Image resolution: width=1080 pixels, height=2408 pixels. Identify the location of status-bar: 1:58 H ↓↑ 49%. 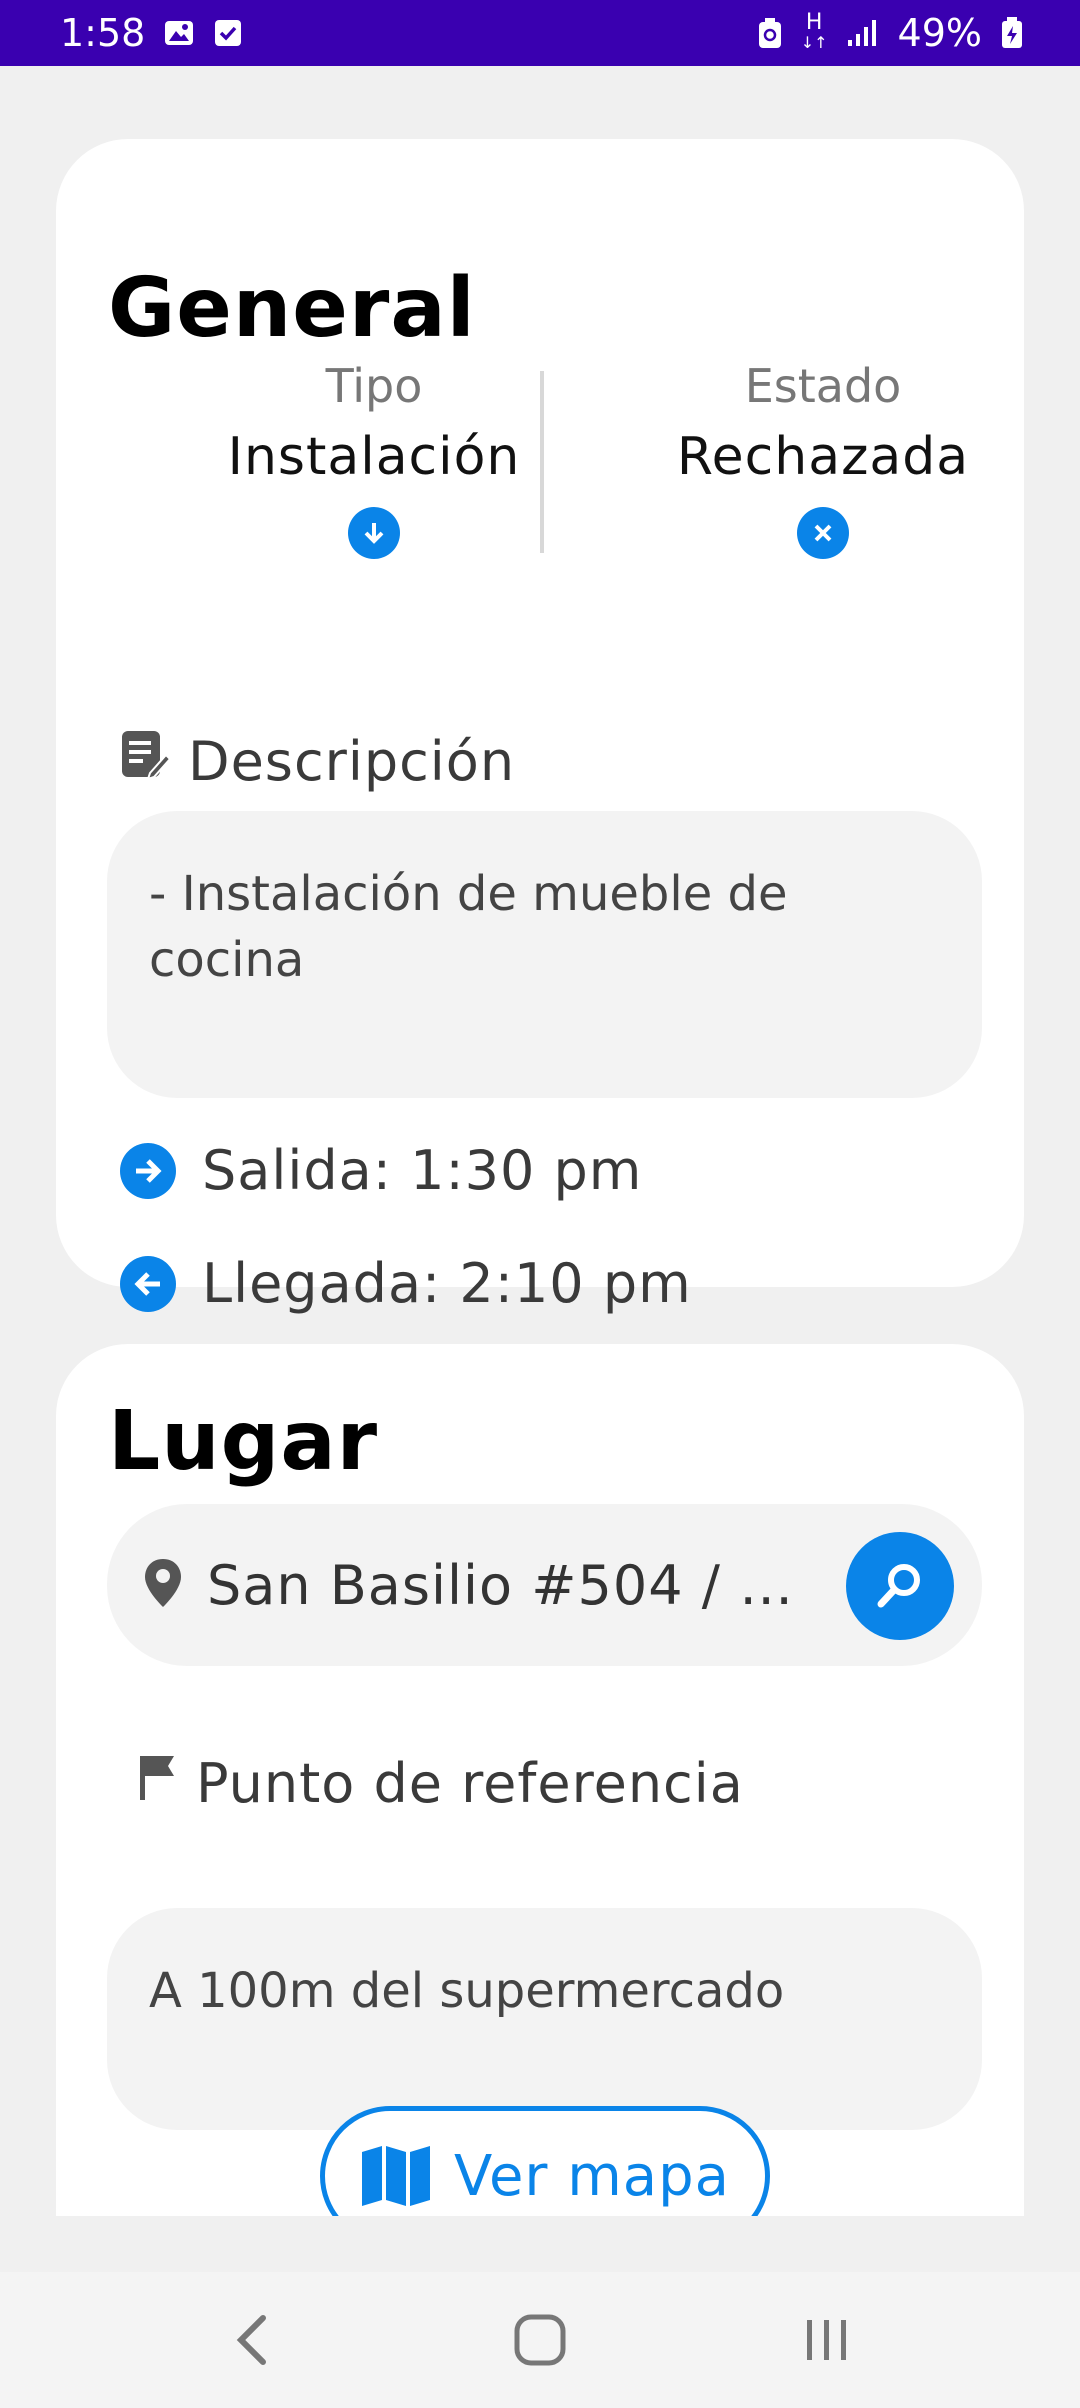
(540, 33).